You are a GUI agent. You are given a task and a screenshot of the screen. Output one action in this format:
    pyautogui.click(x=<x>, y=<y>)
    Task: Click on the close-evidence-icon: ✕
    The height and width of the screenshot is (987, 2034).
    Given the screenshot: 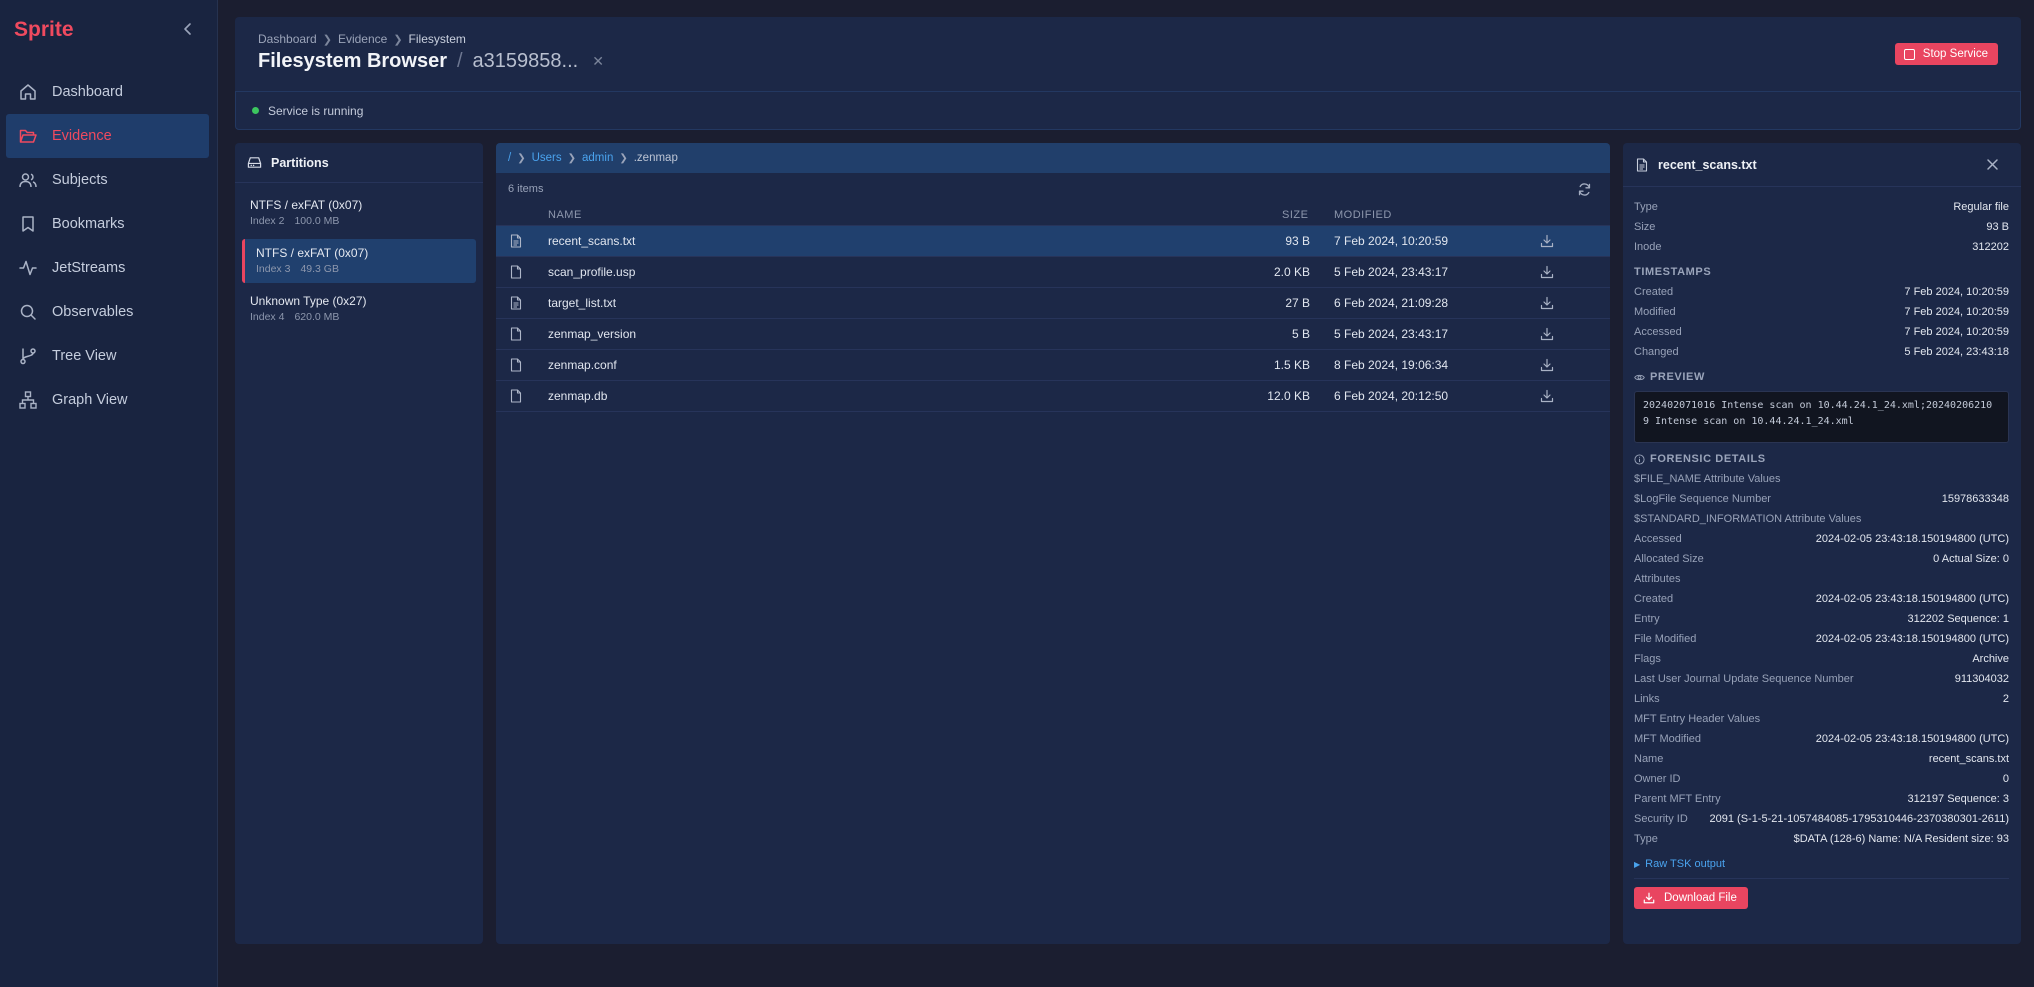 What is the action you would take?
    pyautogui.click(x=598, y=61)
    